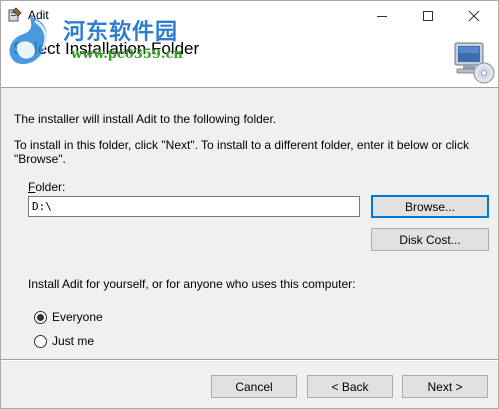 This screenshot has height=409, width=499. Describe the element at coordinates (50, 187) in the screenshot. I see `folder-label-text: older:` at that location.